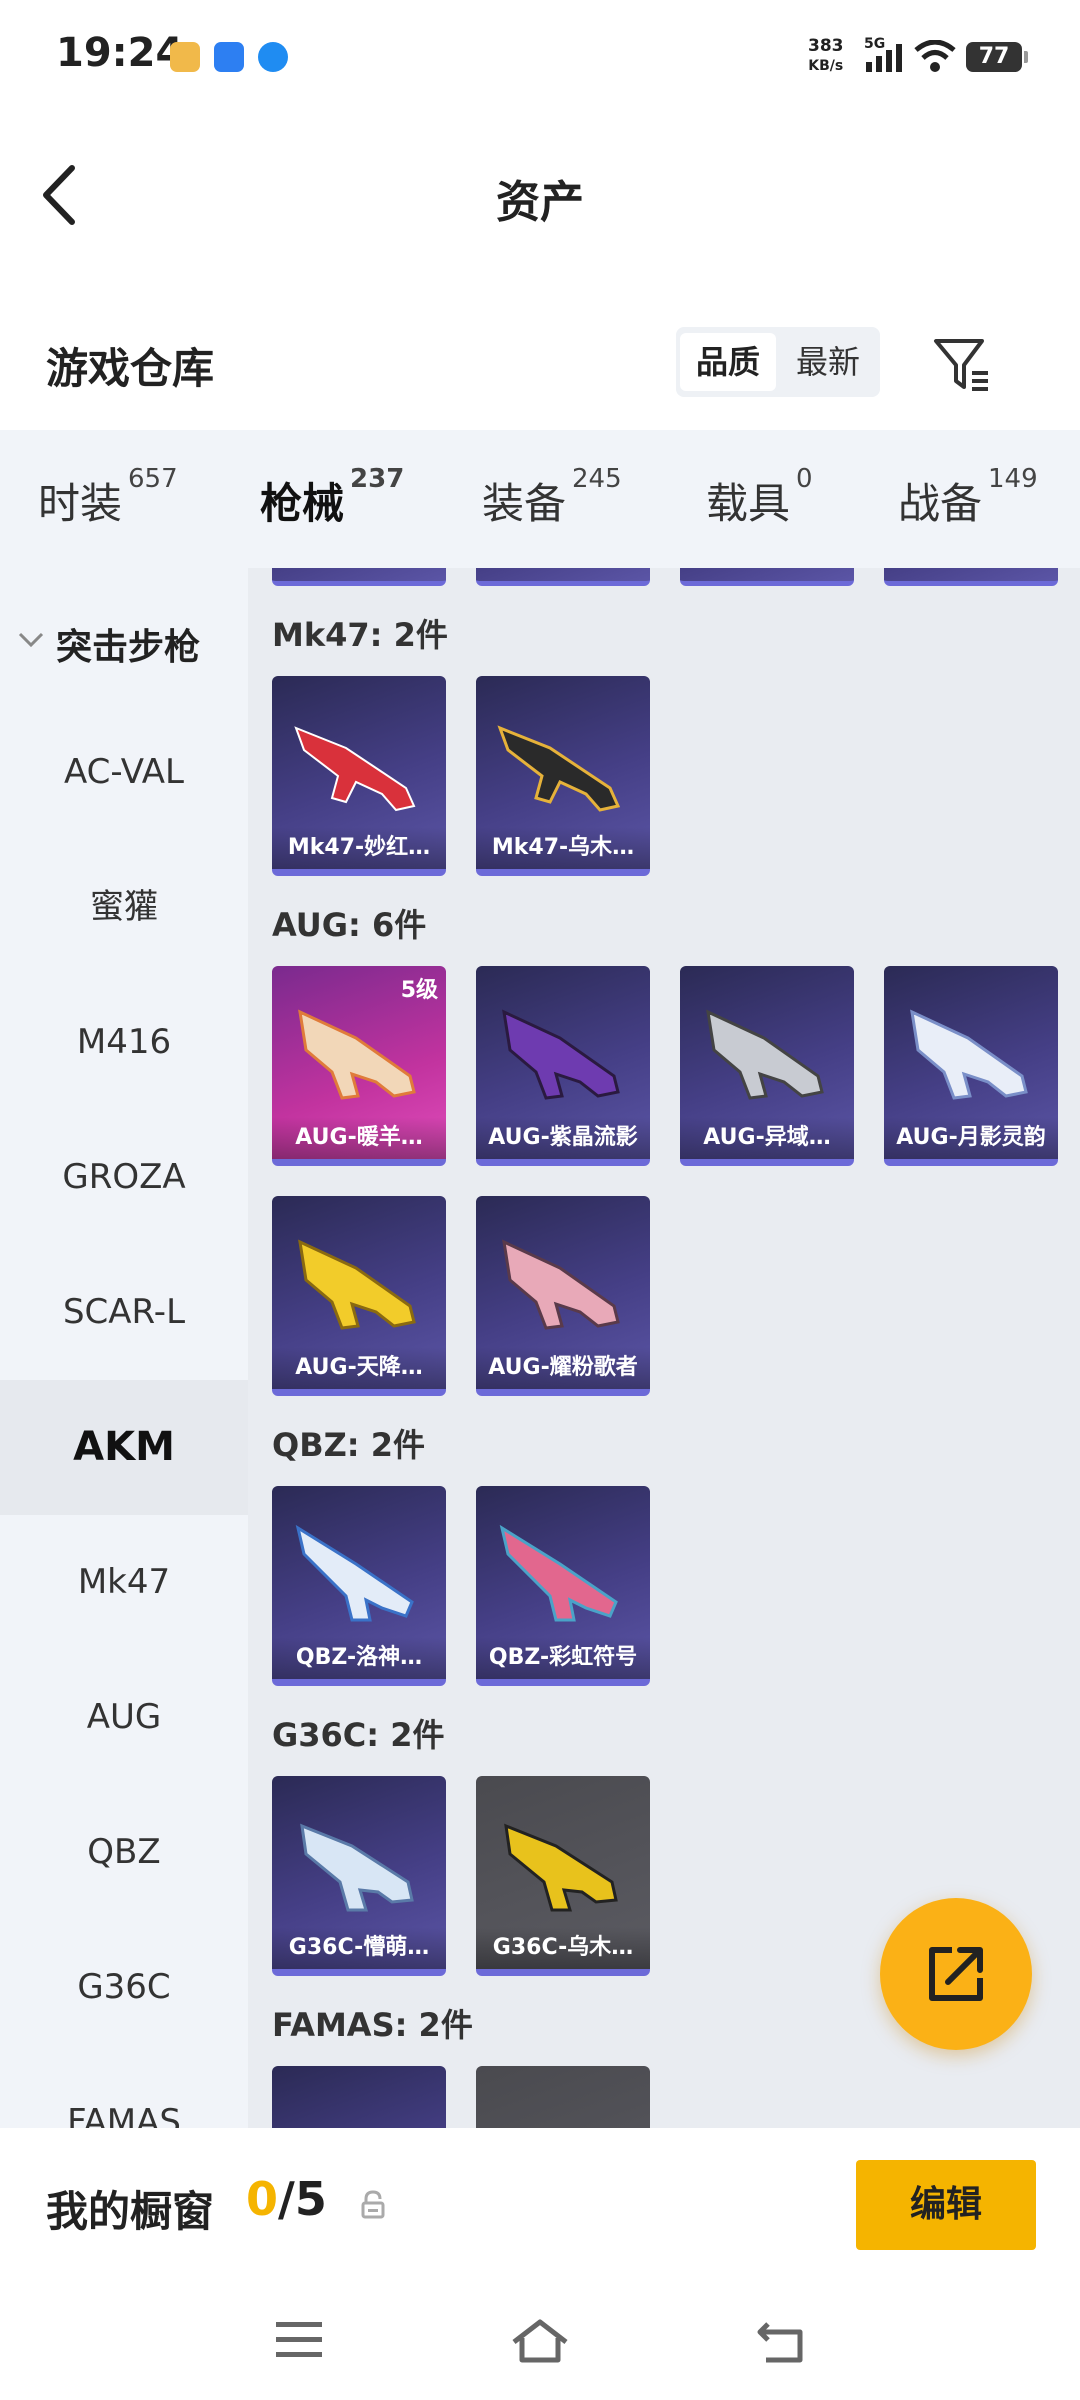 The width and height of the screenshot is (1080, 2400). What do you see at coordinates (540, 202) in the screenshot?
I see `page-title: 资产` at bounding box center [540, 202].